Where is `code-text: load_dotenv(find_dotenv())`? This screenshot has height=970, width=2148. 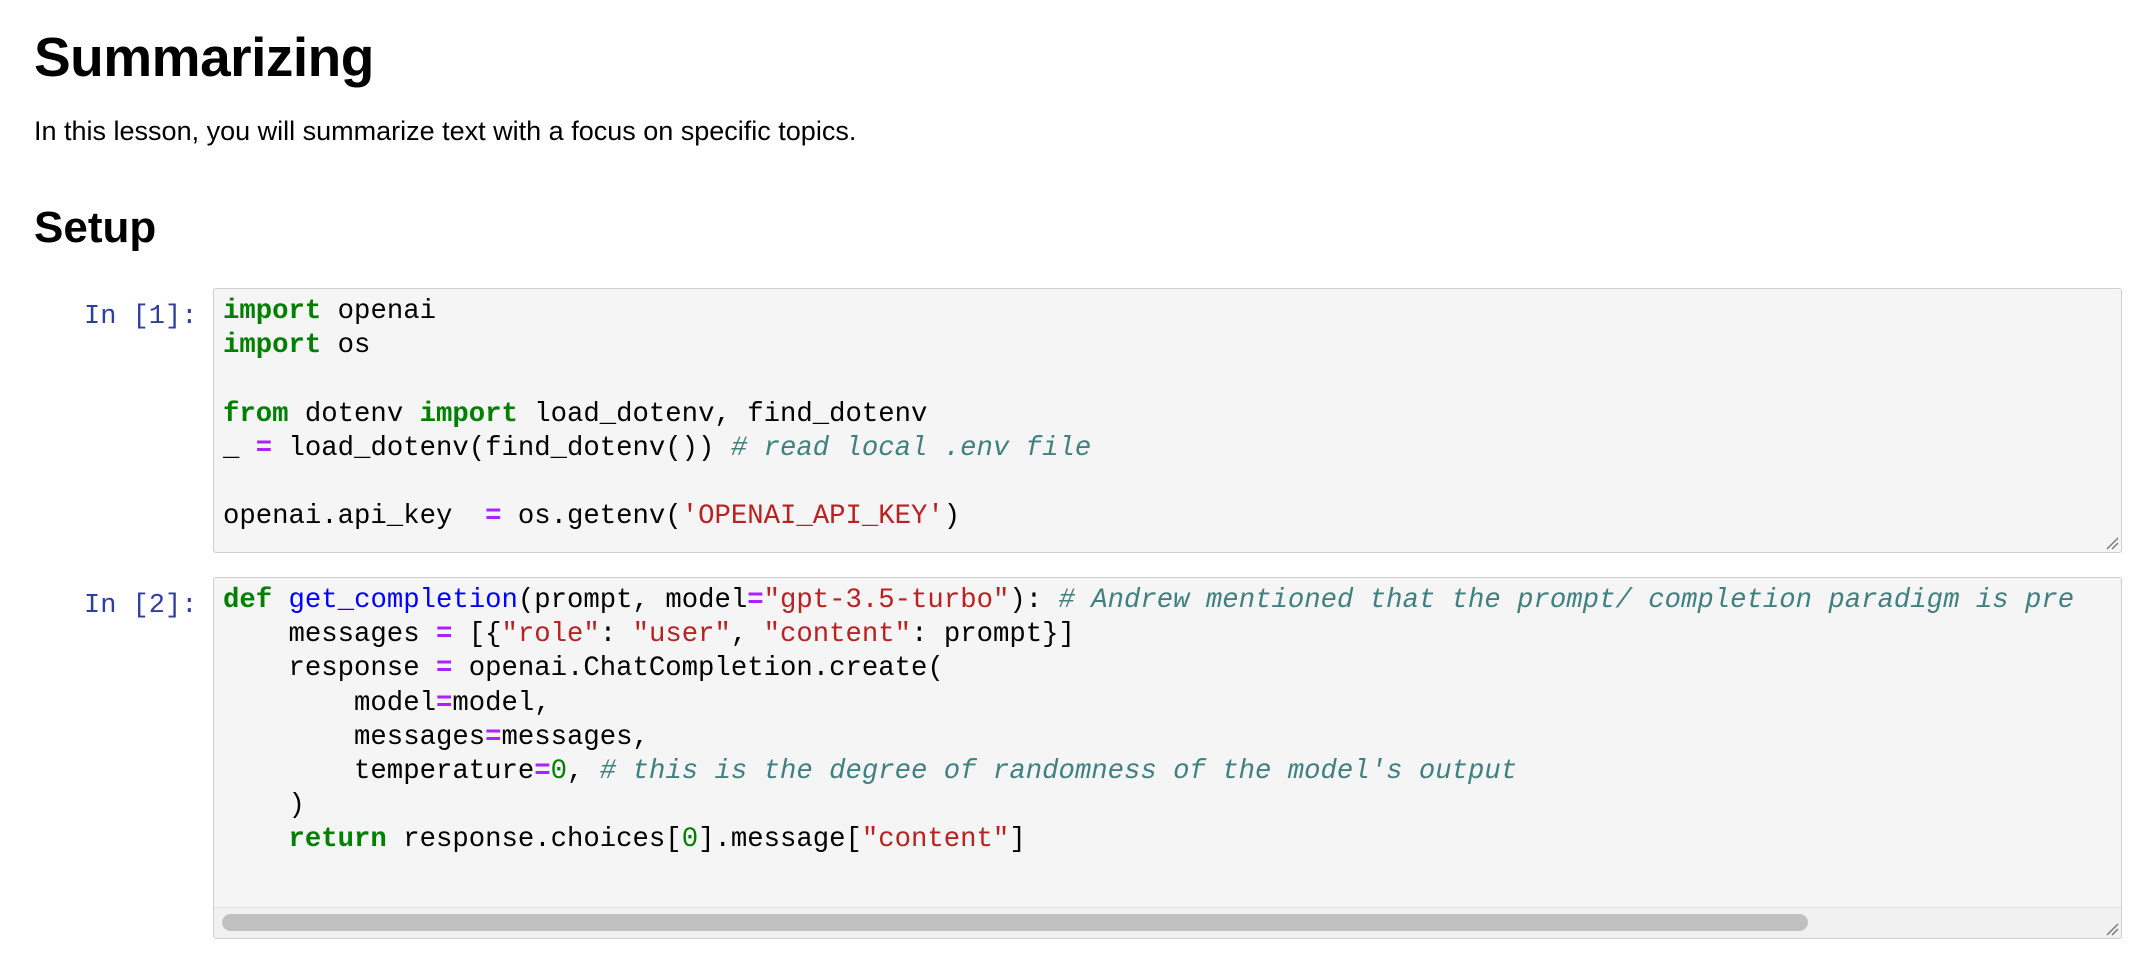
code-text: load_dotenv(find_dotenv()) is located at coordinates (501, 448).